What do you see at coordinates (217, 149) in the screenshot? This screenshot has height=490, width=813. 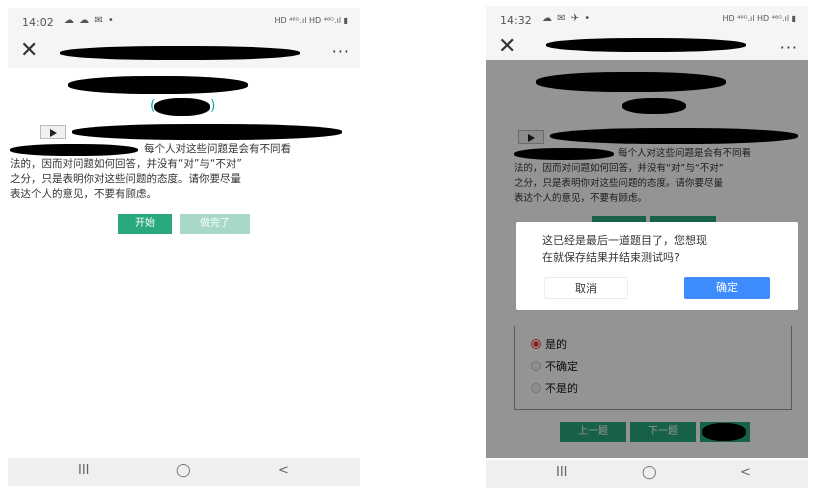 I see `intro-line: 每个人对这些问题是会有不同看` at bounding box center [217, 149].